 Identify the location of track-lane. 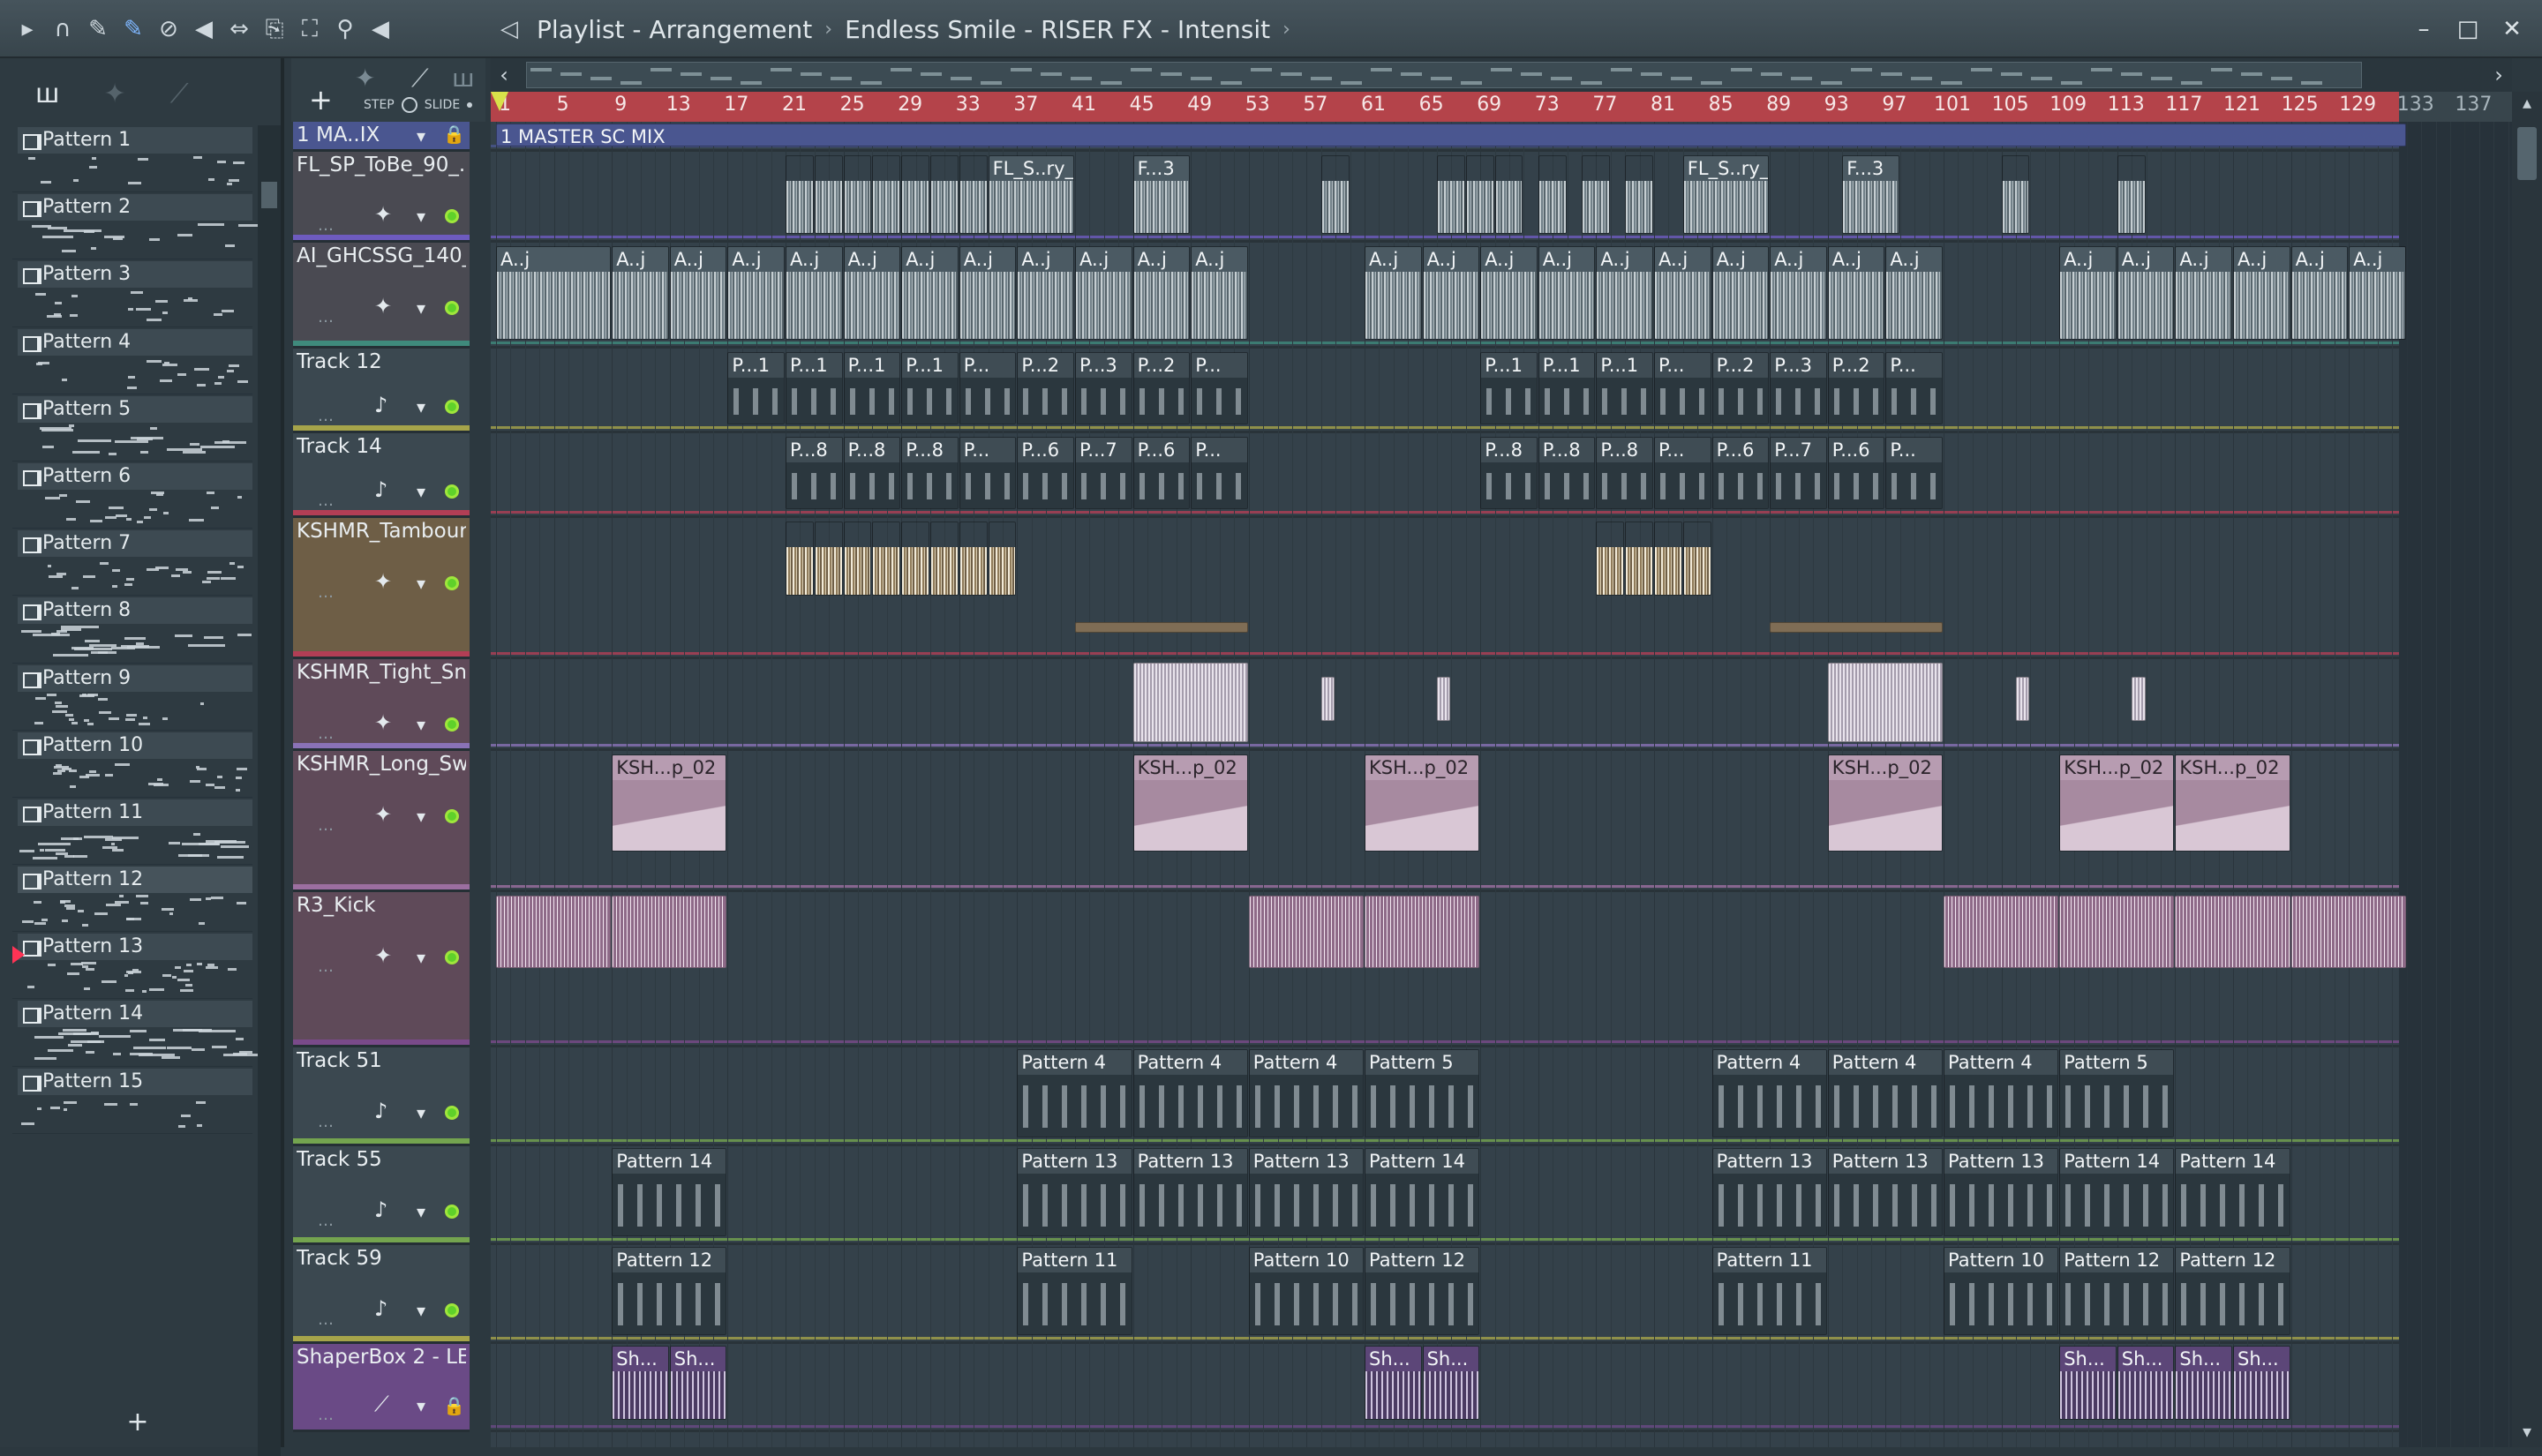
(1445, 476).